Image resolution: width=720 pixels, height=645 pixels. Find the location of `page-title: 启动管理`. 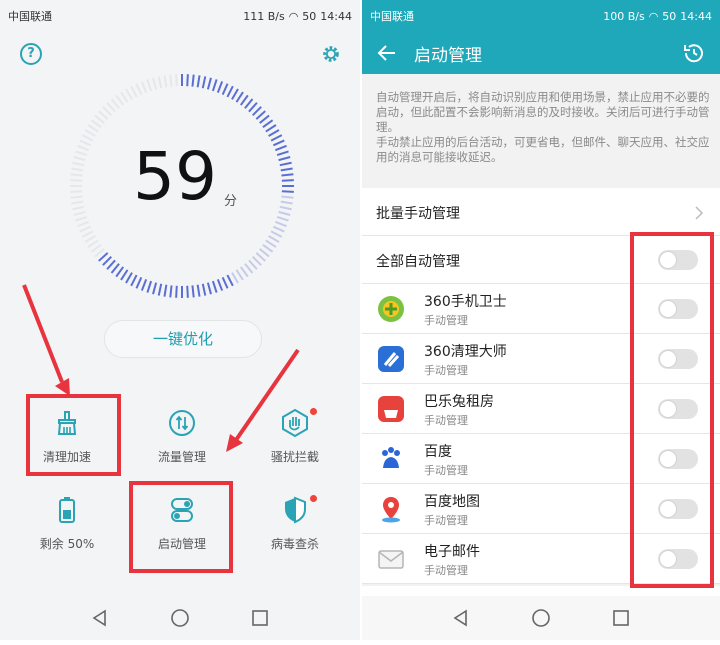

page-title: 启动管理 is located at coordinates (448, 56).